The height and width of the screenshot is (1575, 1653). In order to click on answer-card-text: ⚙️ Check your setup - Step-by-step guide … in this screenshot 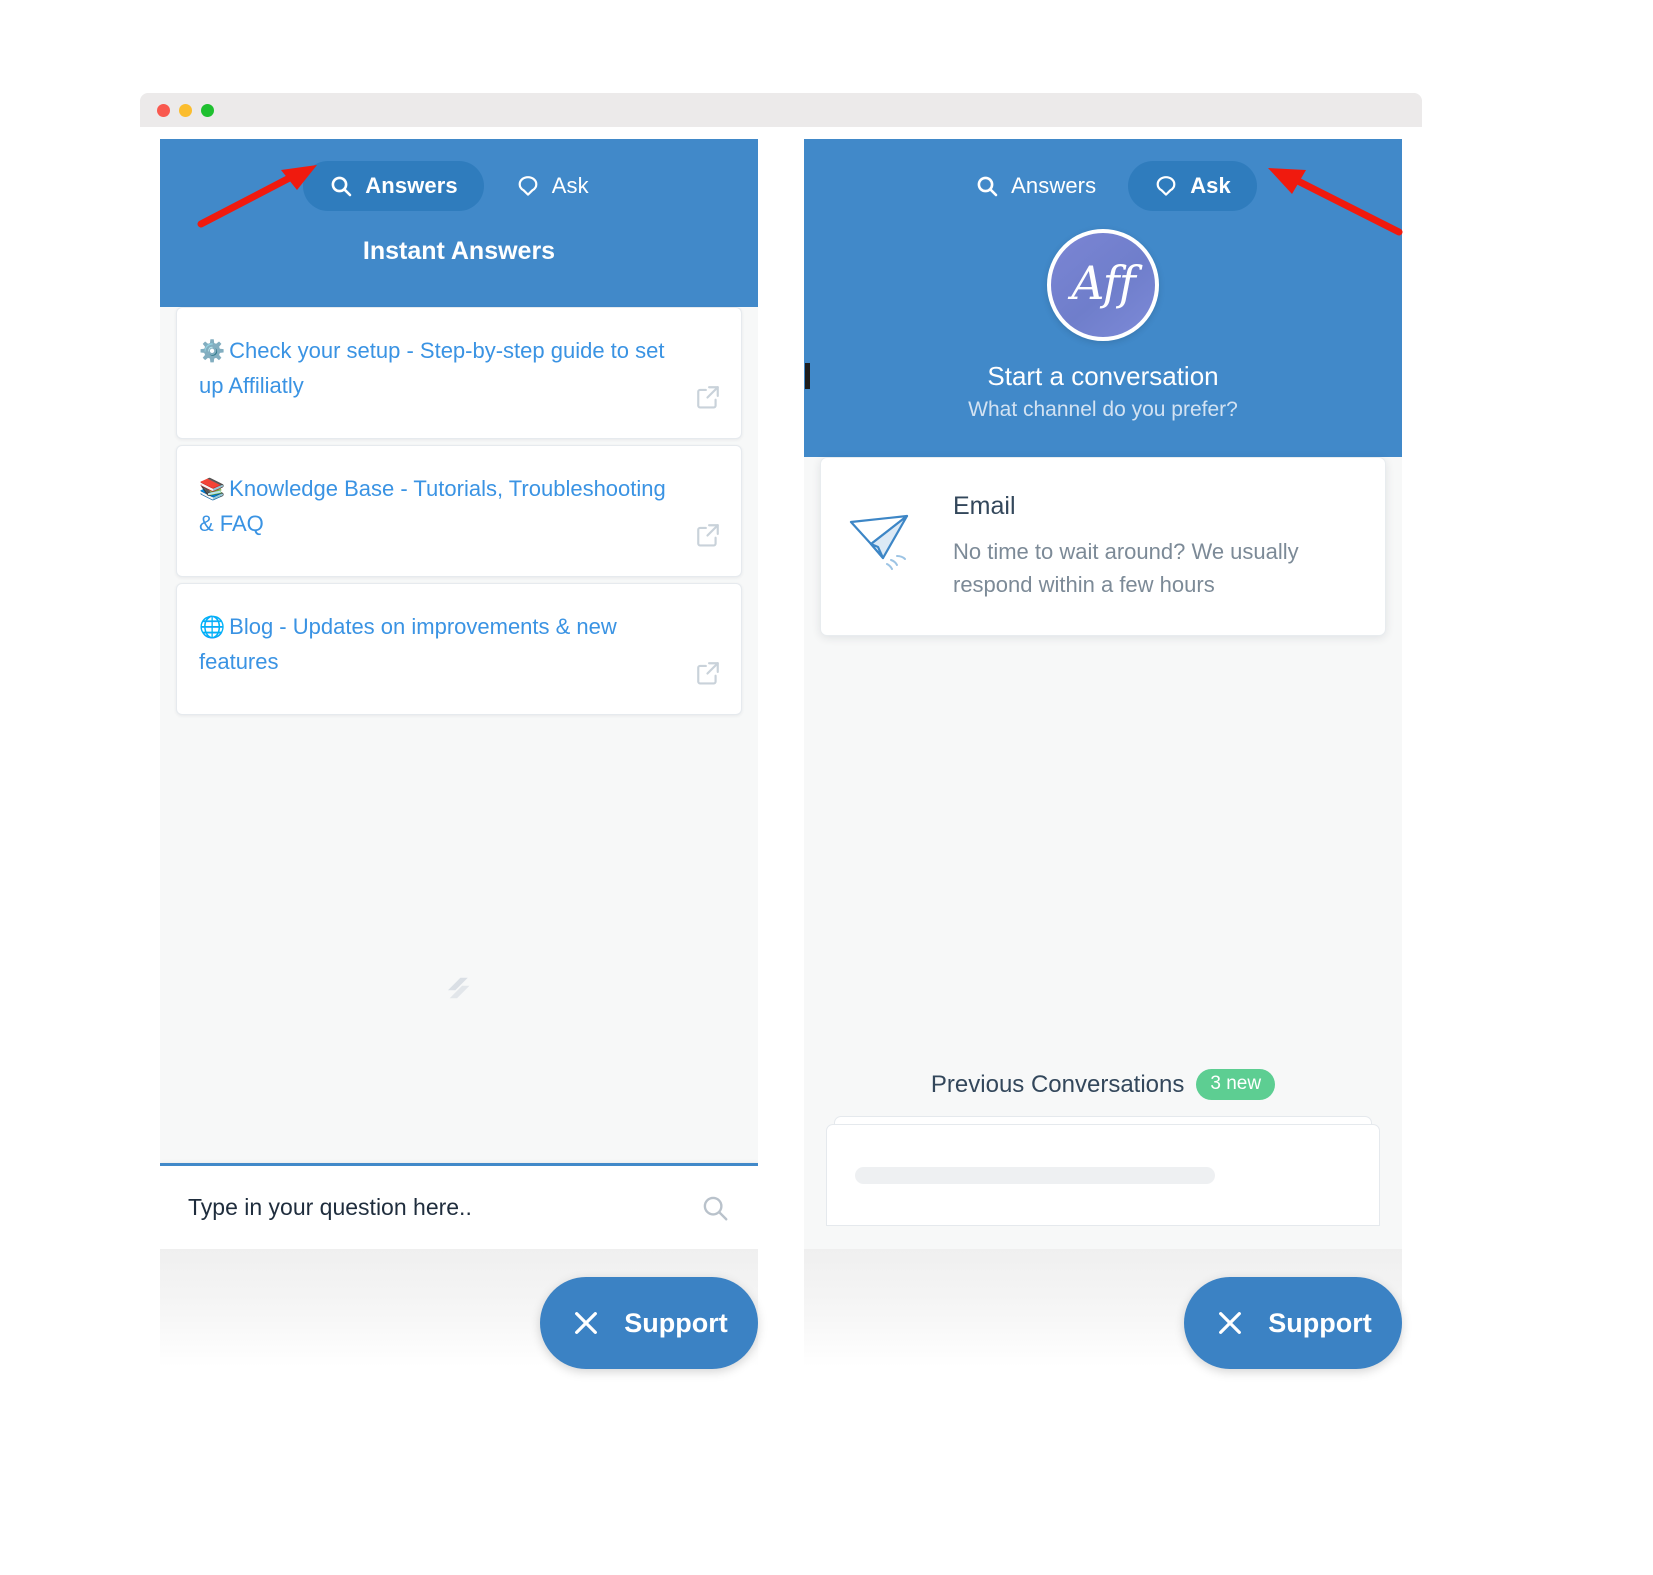, I will do `click(459, 368)`.